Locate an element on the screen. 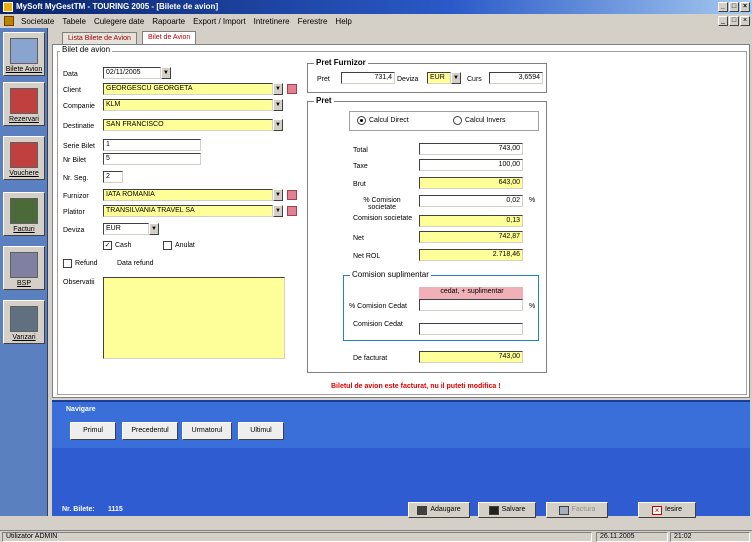  sidebar-facturi: Facturi is located at coordinates (24, 214).